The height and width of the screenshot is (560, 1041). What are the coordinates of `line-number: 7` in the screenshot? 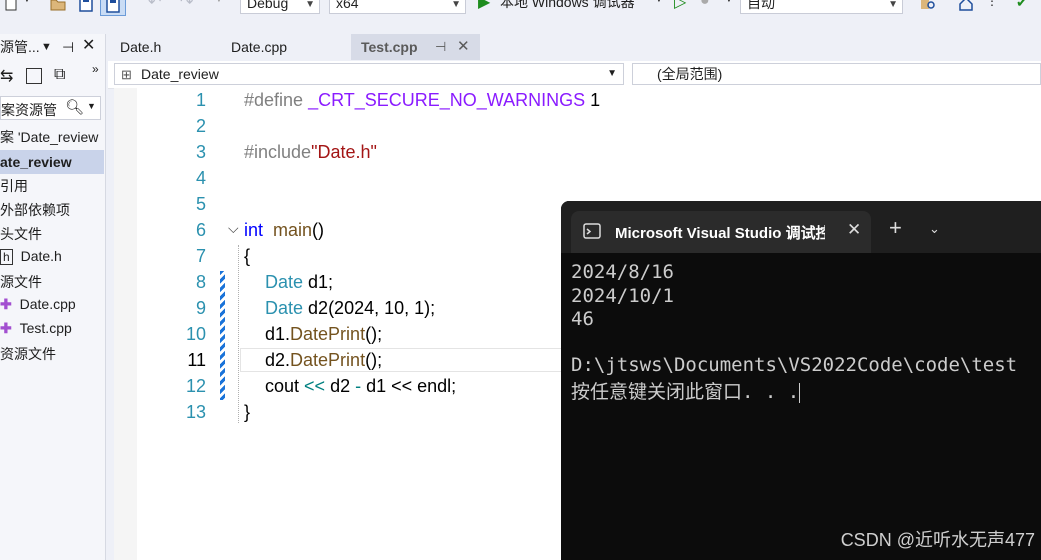 It's located at (200, 256).